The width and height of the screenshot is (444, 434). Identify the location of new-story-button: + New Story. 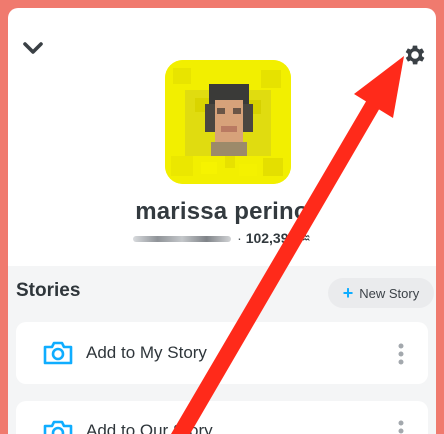
(381, 293).